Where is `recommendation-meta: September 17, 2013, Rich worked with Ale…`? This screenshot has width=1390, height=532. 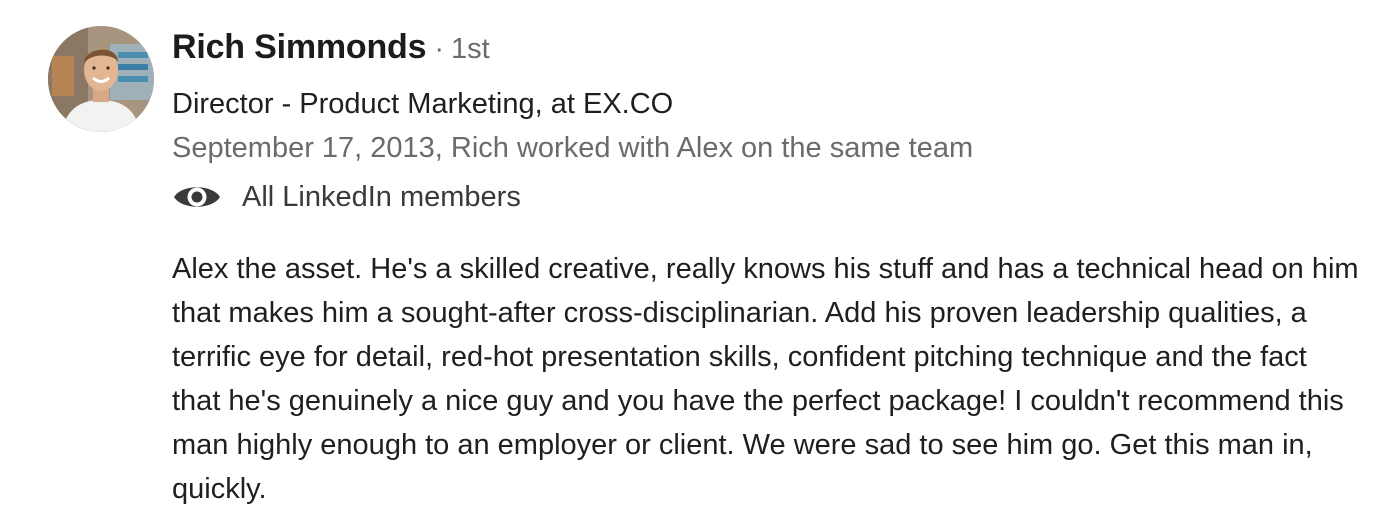
recommendation-meta: September 17, 2013, Rich worked with Ale… is located at coordinates (573, 148).